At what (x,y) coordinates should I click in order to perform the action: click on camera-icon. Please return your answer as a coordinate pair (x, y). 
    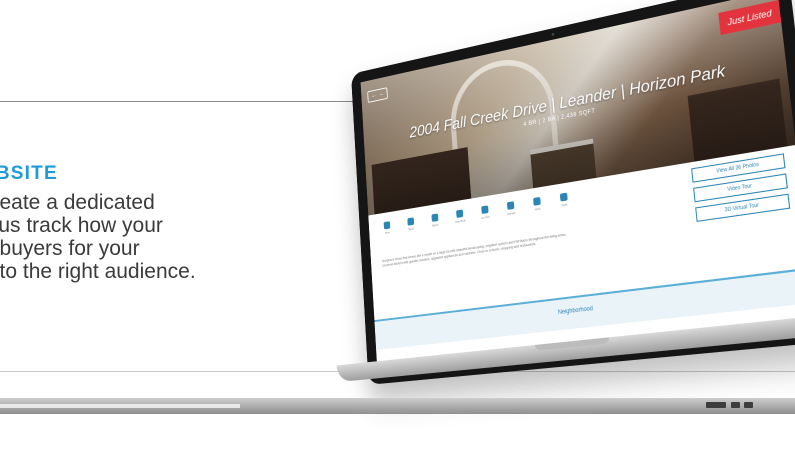
    Looking at the image, I should click on (553, 34).